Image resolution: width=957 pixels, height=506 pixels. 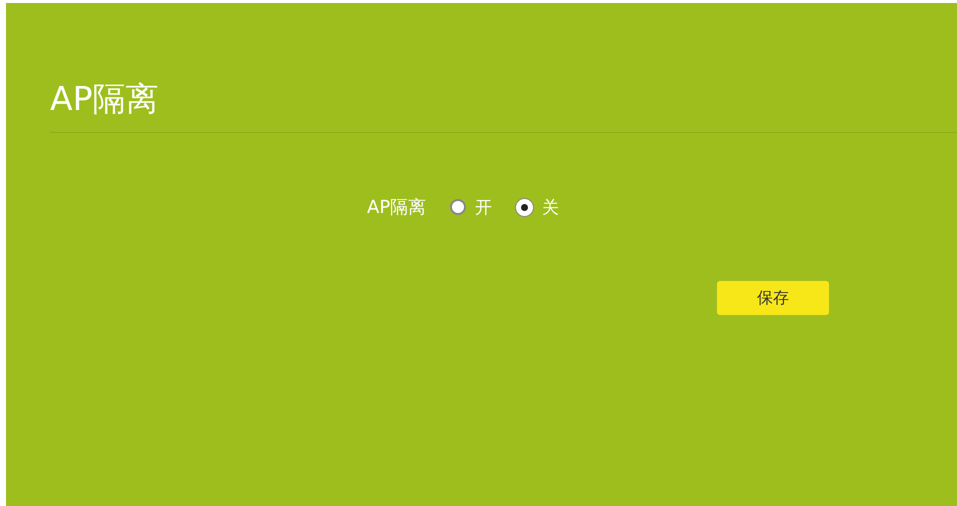 What do you see at coordinates (551, 207) in the screenshot?
I see `radio-label: 关` at bounding box center [551, 207].